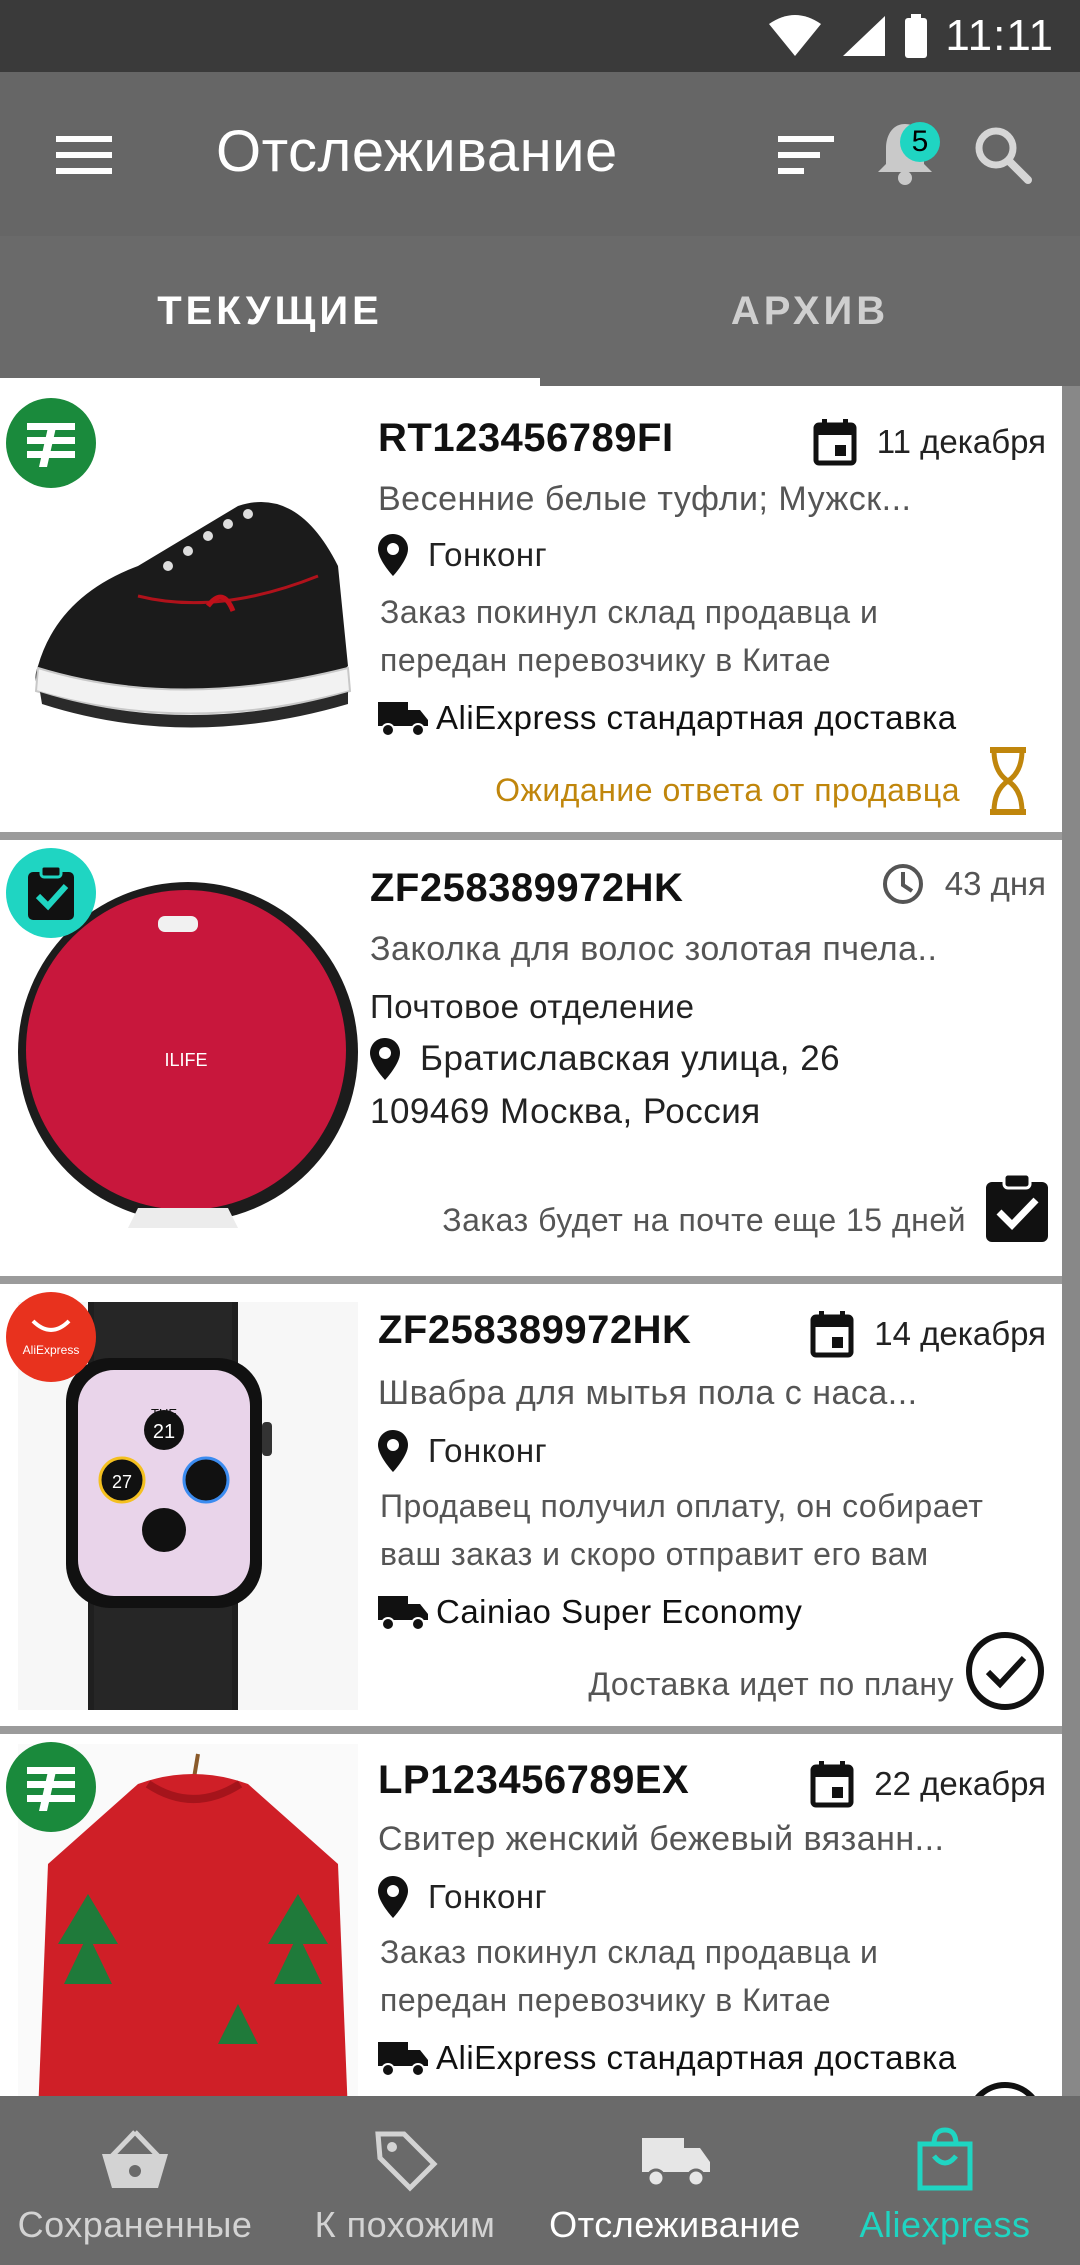 The image size is (1080, 2265). I want to click on nav-aliexpress: Aliexpress, so click(945, 2180).